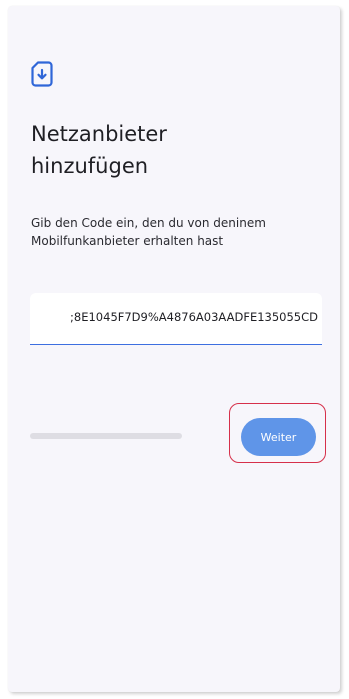 This screenshot has height=699, width=349. Describe the element at coordinates (42, 74) in the screenshot. I see `sim-card-download-icon` at that location.